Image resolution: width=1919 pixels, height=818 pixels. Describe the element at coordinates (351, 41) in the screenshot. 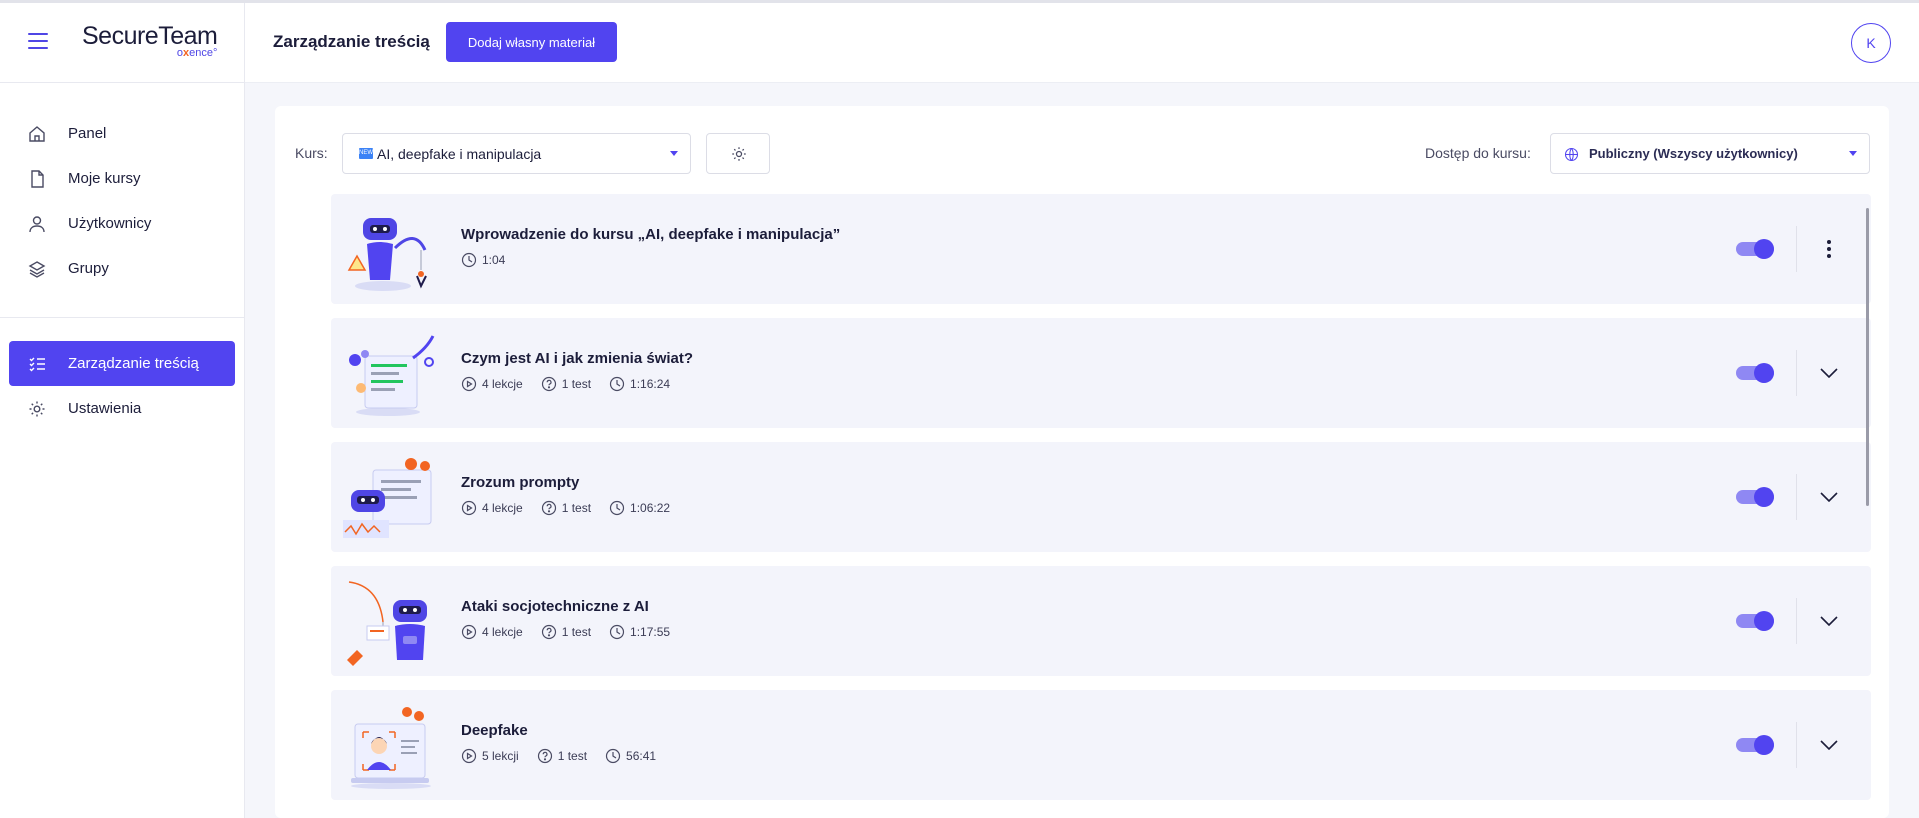

I see `page-title: Zarządzanie treścią` at that location.